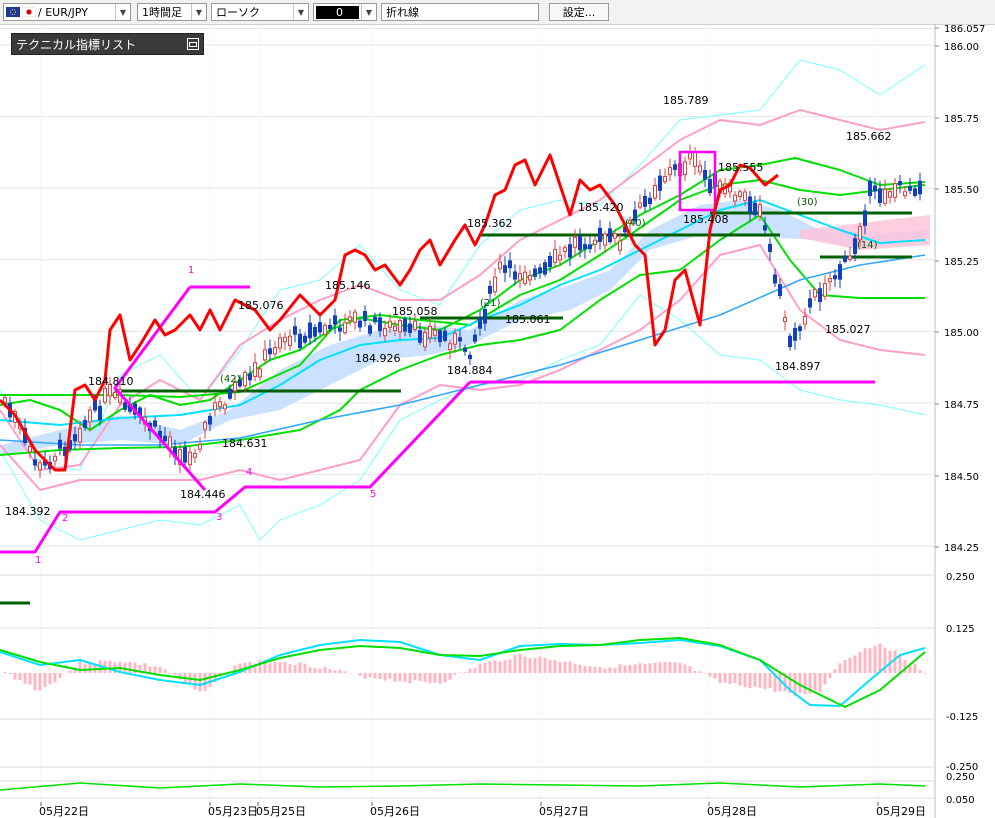 The width and height of the screenshot is (995, 818). What do you see at coordinates (460, 12) in the screenshot?
I see `line-type-field: 折れ線` at bounding box center [460, 12].